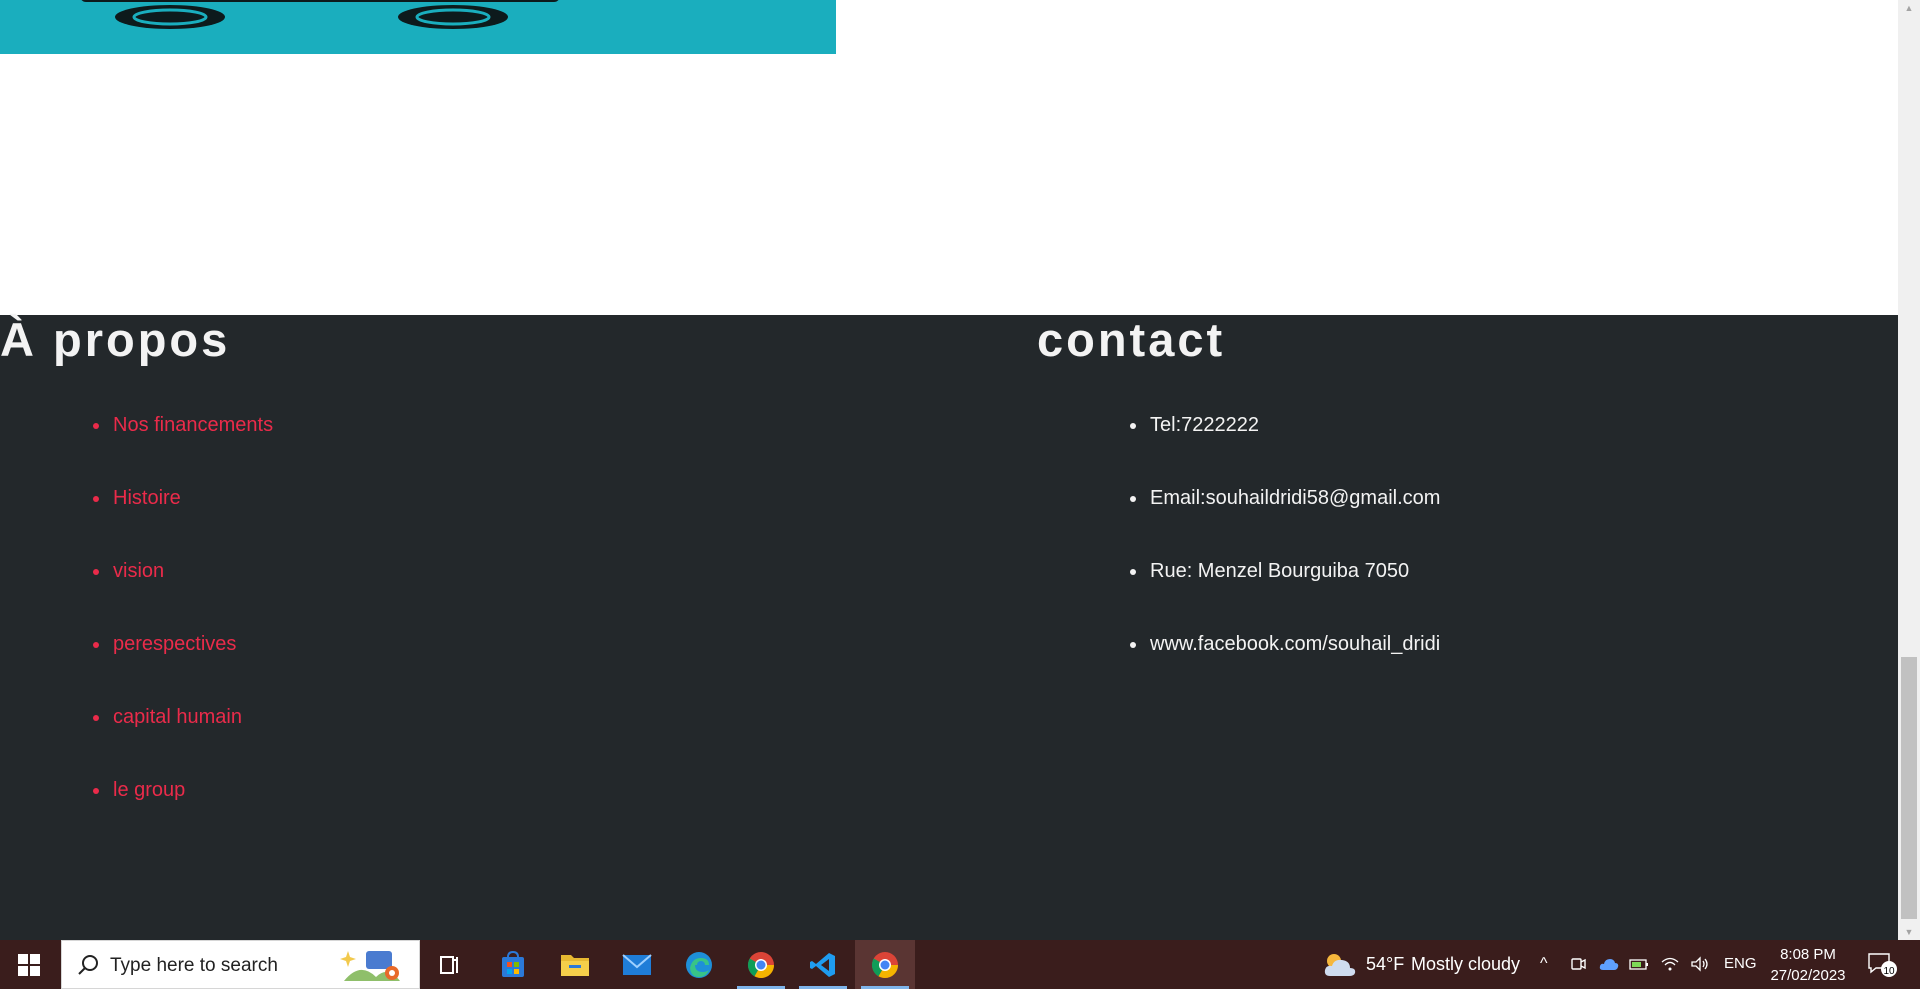  What do you see at coordinates (823, 964) in the screenshot?
I see `vscode-icon` at bounding box center [823, 964].